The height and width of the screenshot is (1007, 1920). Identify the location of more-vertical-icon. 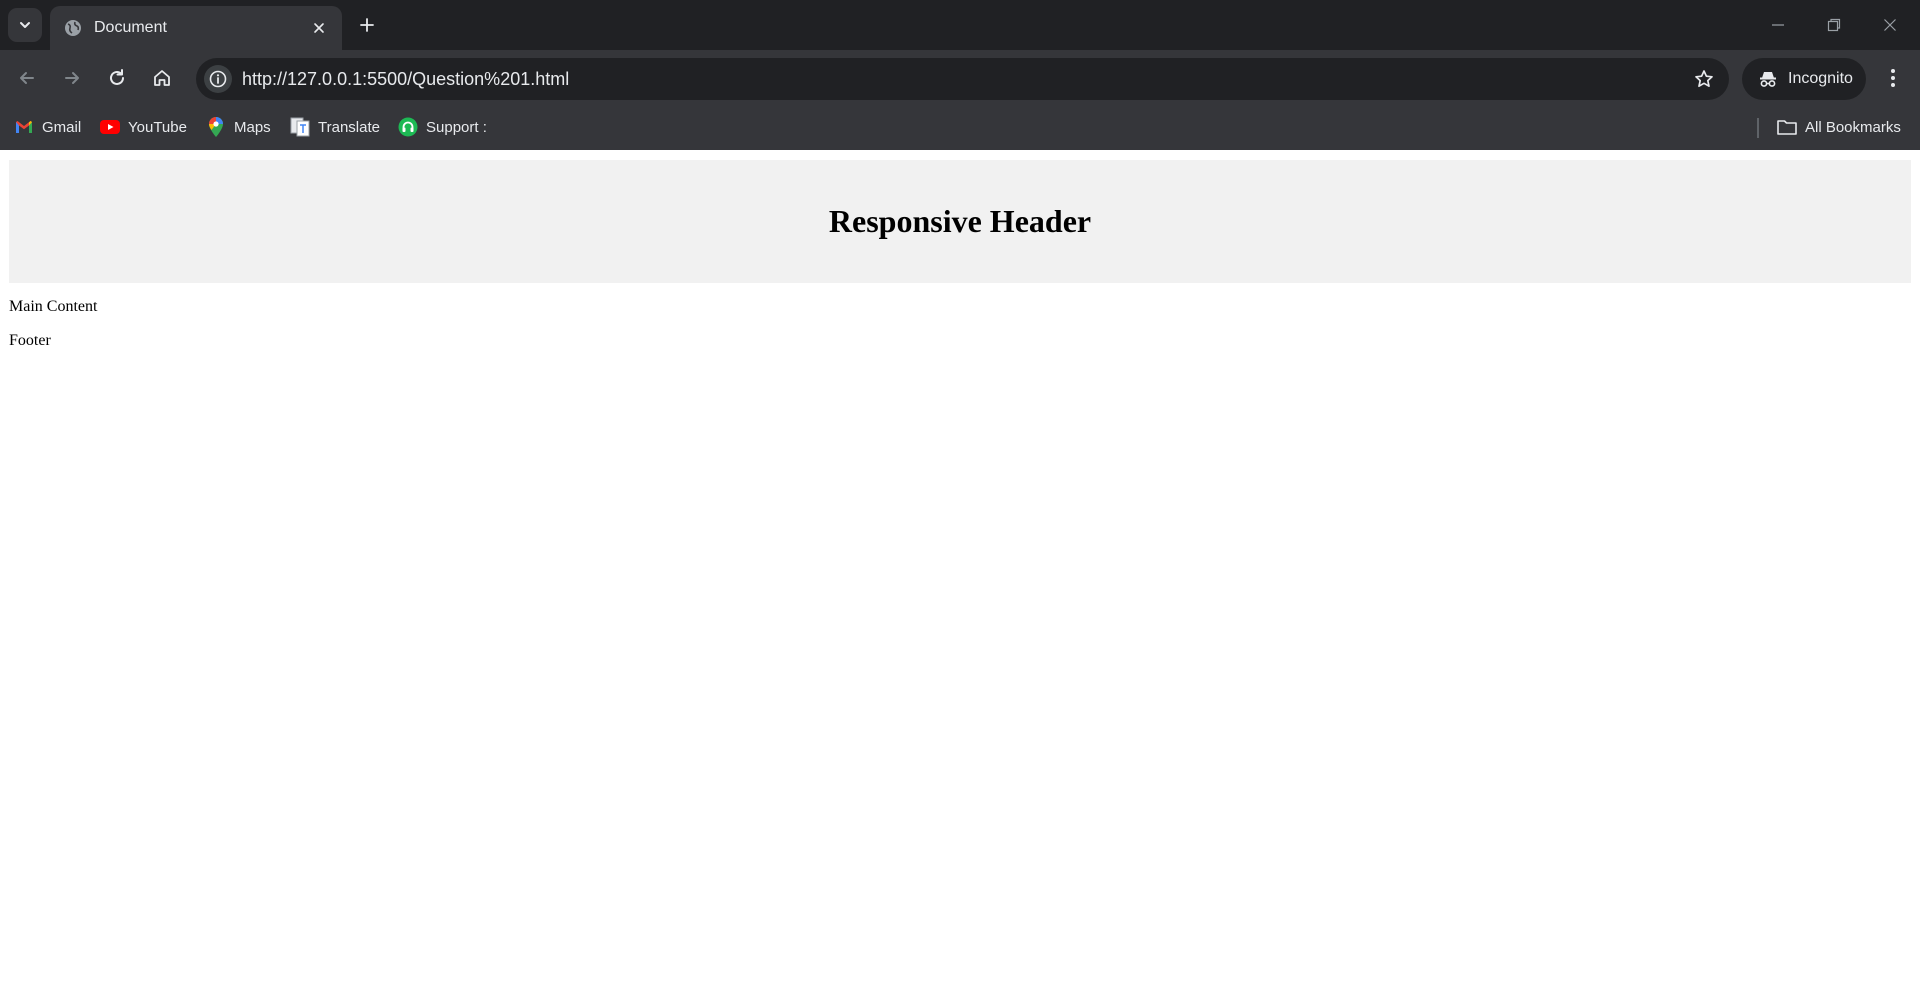
(1893, 78).